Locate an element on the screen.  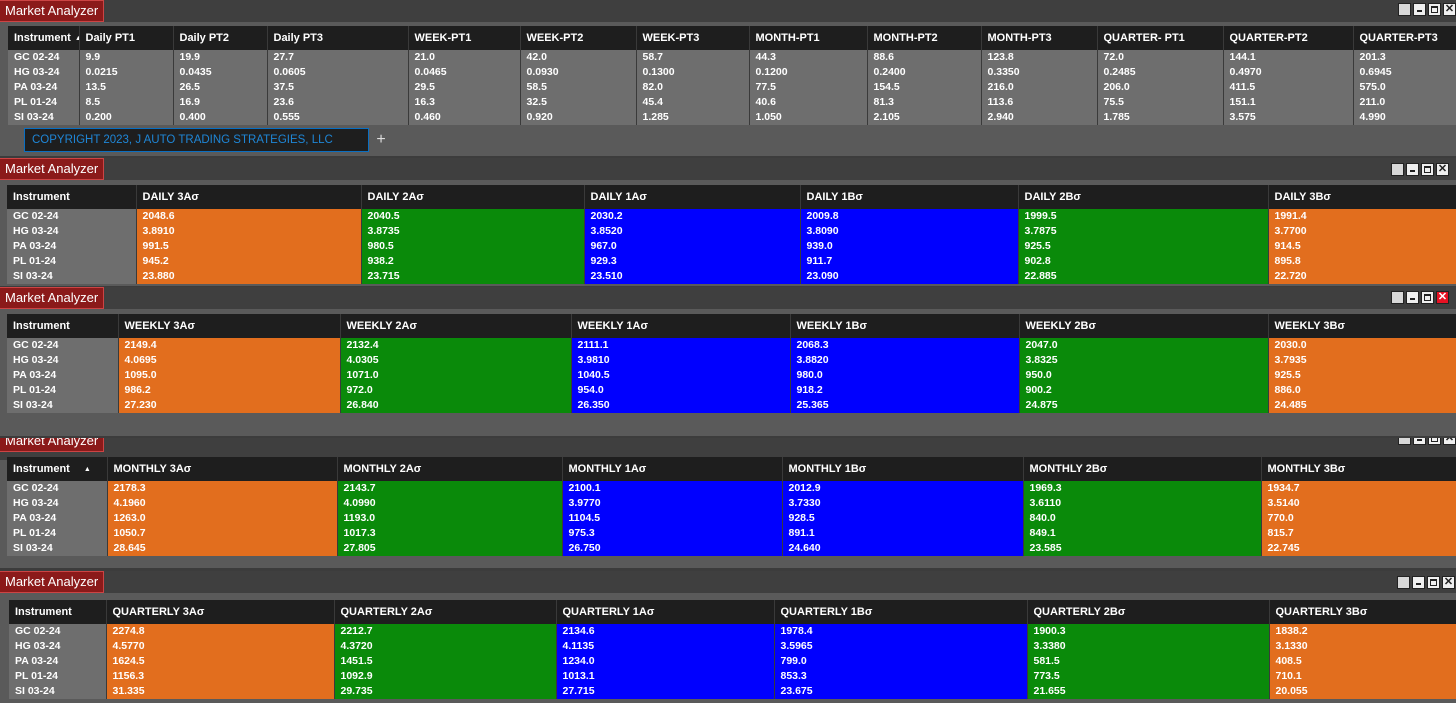
column-header: QUARTER- PT1 is located at coordinates (1160, 38).